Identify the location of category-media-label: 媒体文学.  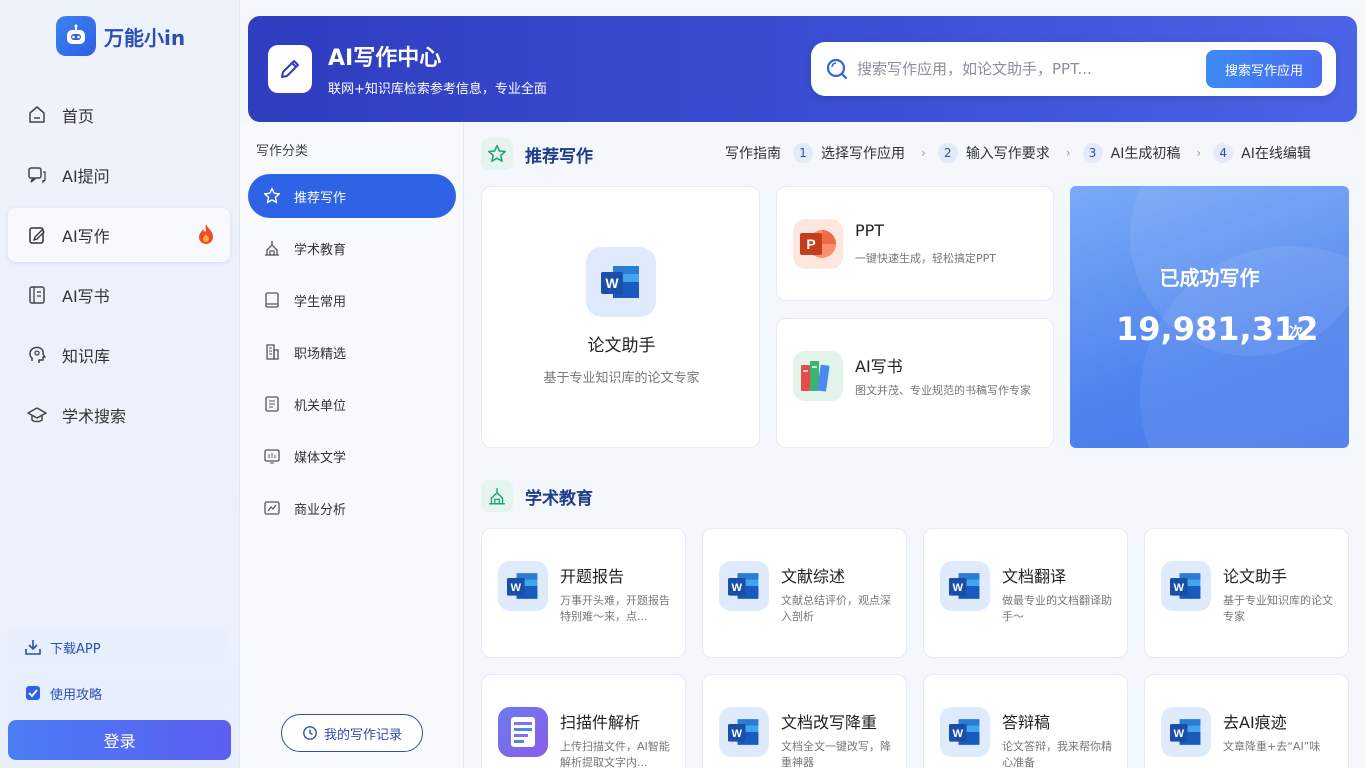
(320, 458).